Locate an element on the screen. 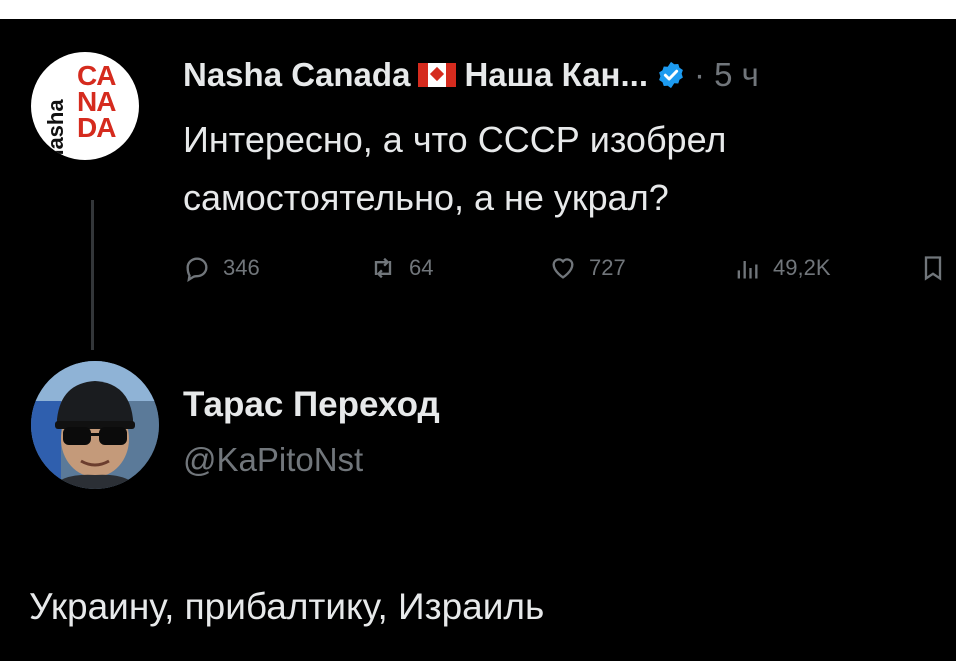 The image size is (956, 661). like-icon is located at coordinates (563, 268).